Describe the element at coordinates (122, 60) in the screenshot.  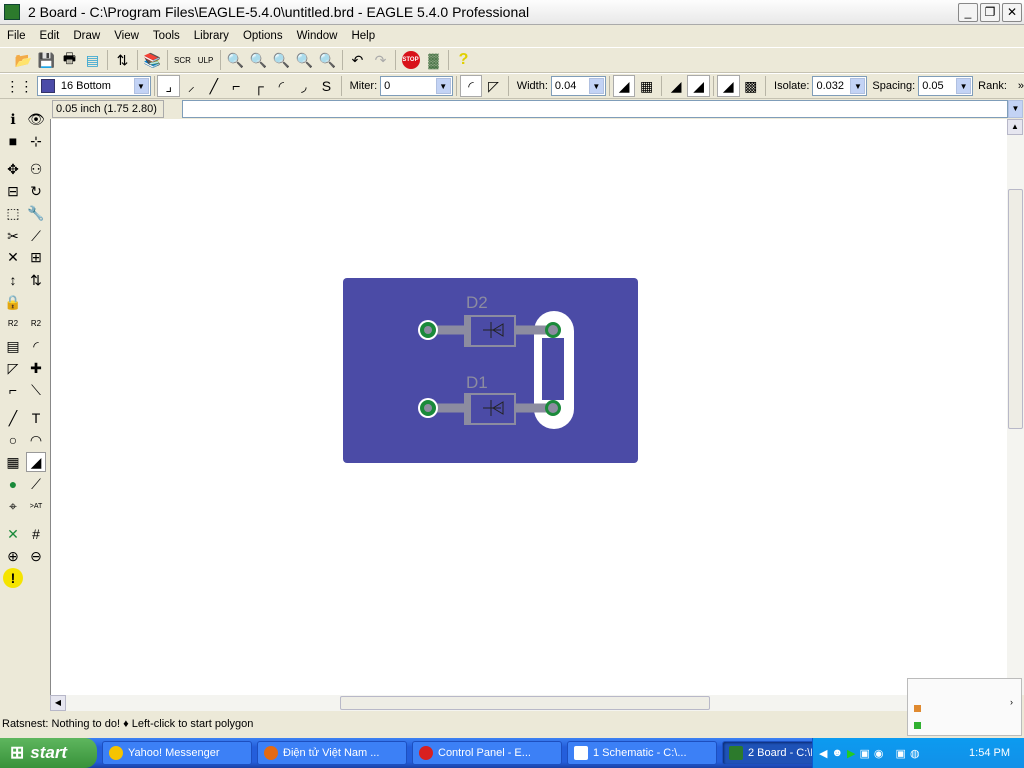
I see `board-schematic-icon: ⇅` at that location.